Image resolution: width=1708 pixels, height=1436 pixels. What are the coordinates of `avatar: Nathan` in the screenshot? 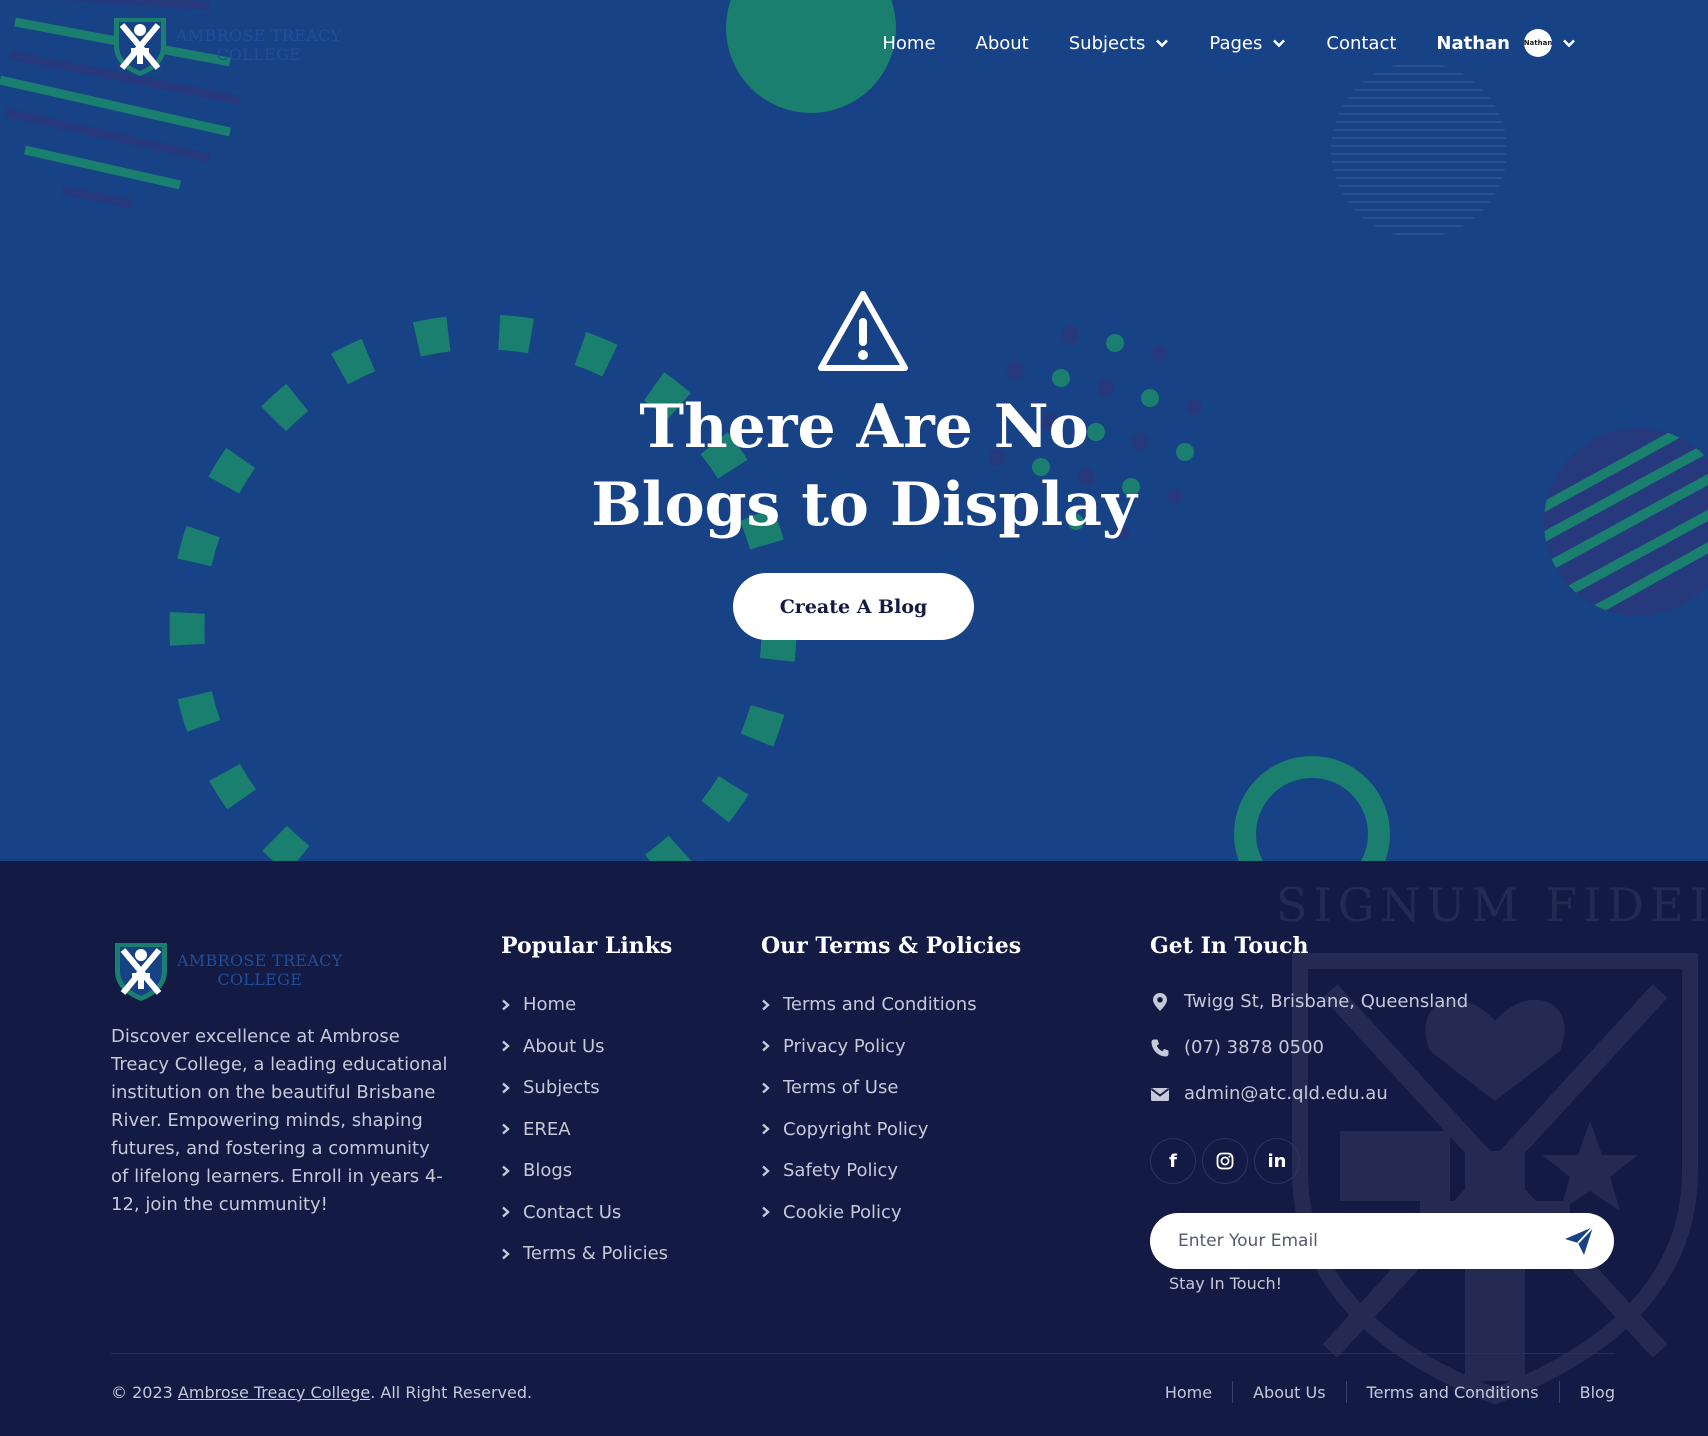 It's located at (1538, 43).